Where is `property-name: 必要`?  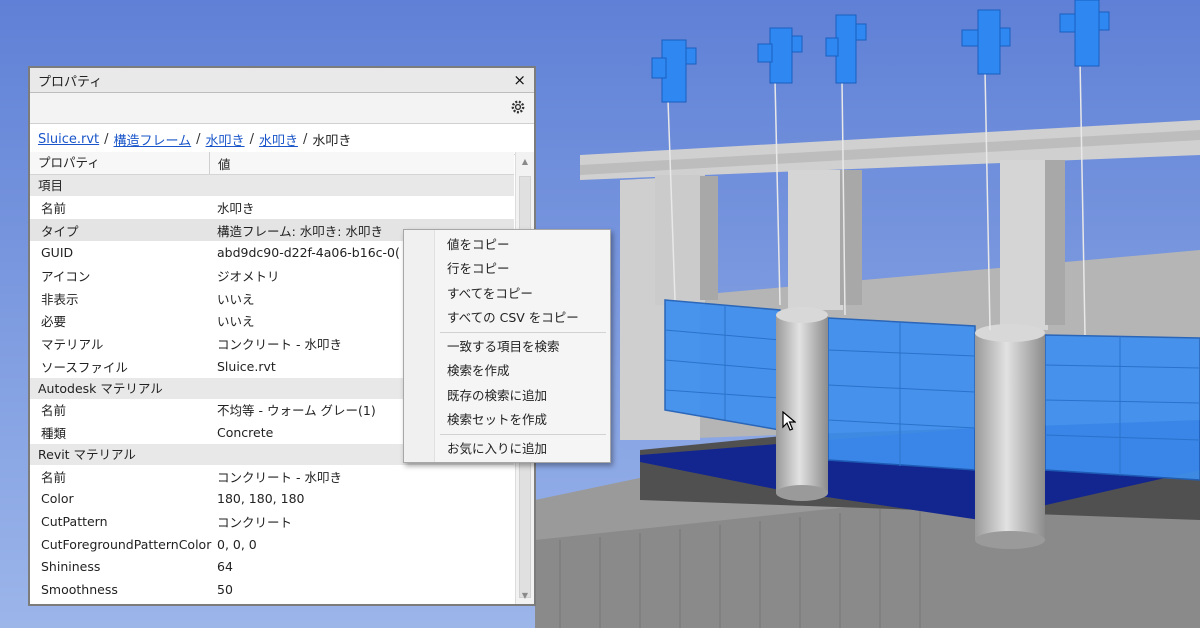
property-name: 必要 is located at coordinates (54, 322).